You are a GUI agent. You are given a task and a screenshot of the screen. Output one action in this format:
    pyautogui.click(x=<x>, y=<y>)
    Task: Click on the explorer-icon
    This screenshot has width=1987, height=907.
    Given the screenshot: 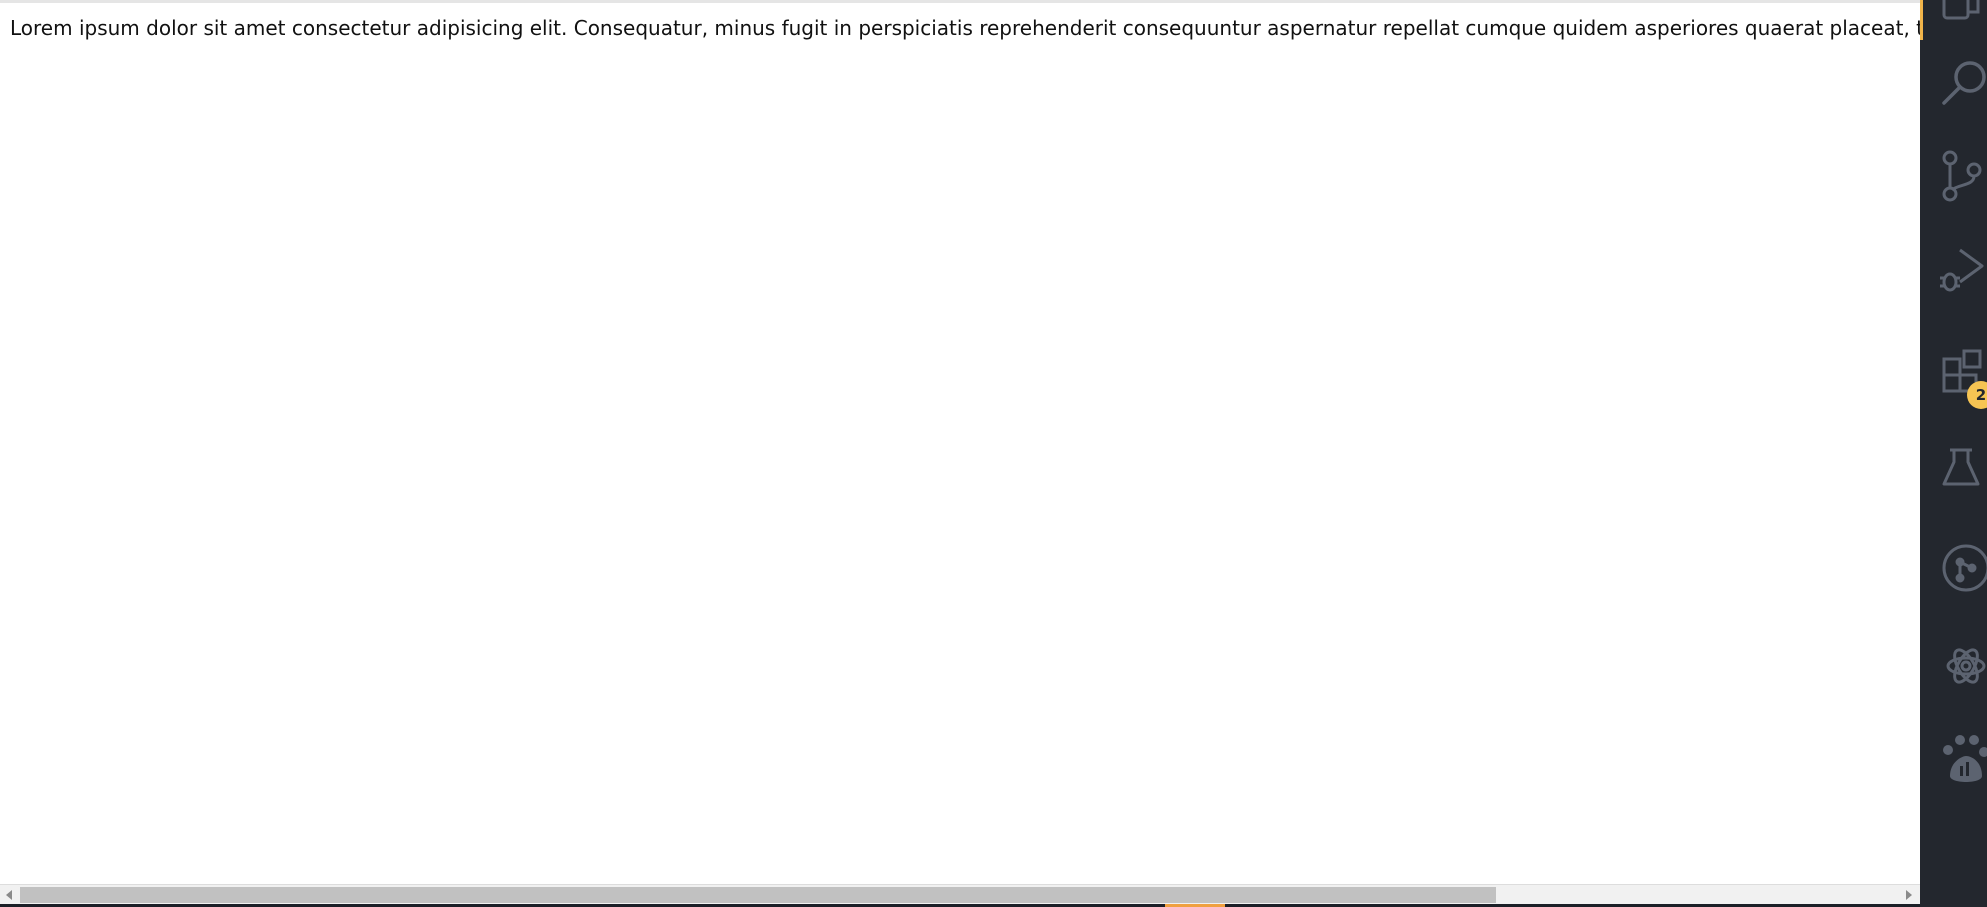 What is the action you would take?
    pyautogui.click(x=1962, y=19)
    